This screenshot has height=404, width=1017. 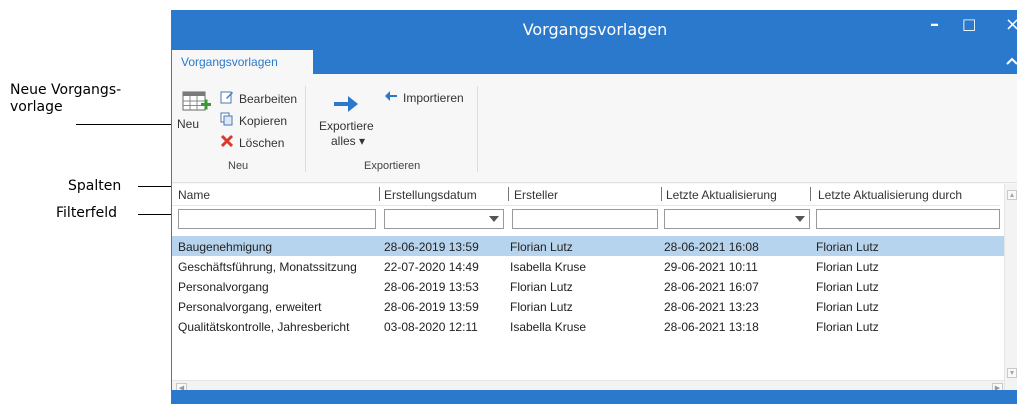 What do you see at coordinates (391, 97) in the screenshot?
I see `import-arrow-icon` at bounding box center [391, 97].